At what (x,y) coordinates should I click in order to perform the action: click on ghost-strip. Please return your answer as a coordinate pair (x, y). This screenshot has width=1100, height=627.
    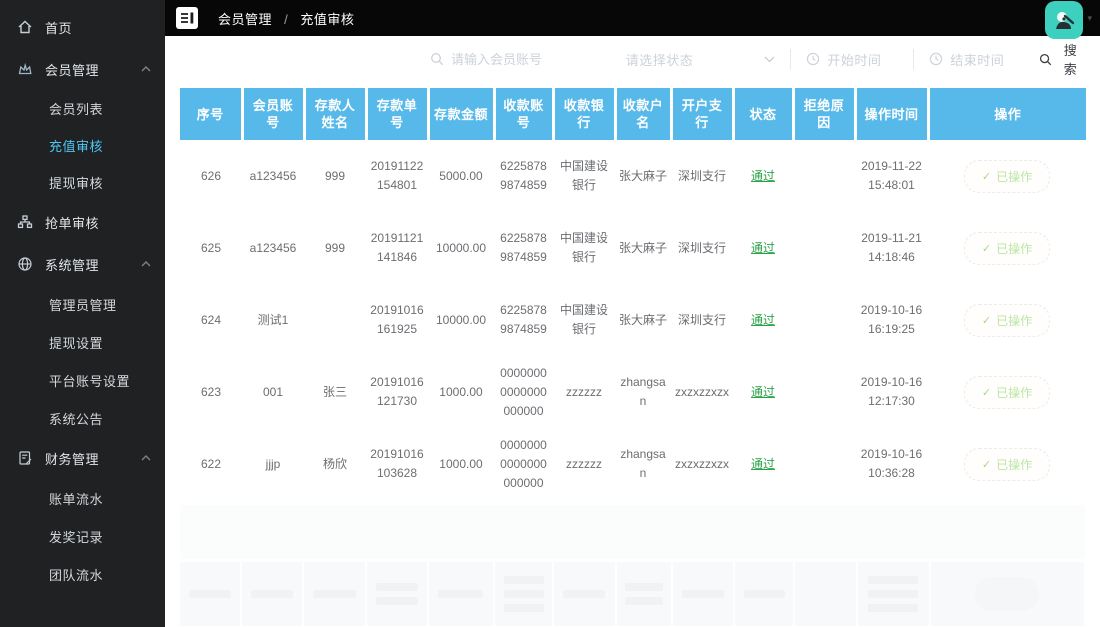
    Looking at the image, I should click on (632, 532).